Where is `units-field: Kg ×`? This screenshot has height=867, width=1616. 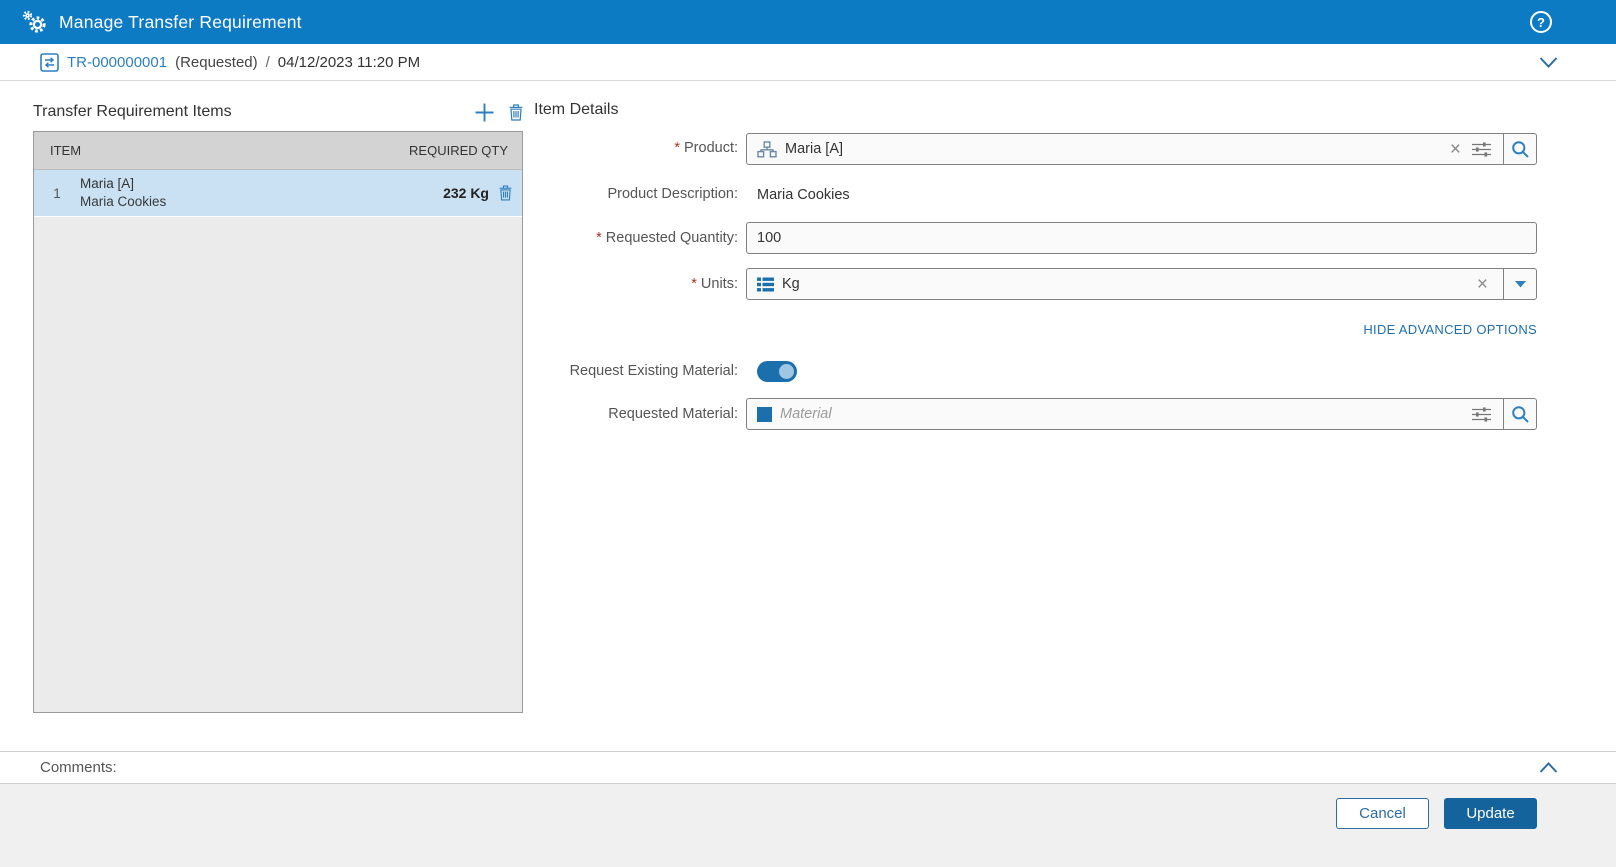
units-field: Kg × is located at coordinates (1125, 284).